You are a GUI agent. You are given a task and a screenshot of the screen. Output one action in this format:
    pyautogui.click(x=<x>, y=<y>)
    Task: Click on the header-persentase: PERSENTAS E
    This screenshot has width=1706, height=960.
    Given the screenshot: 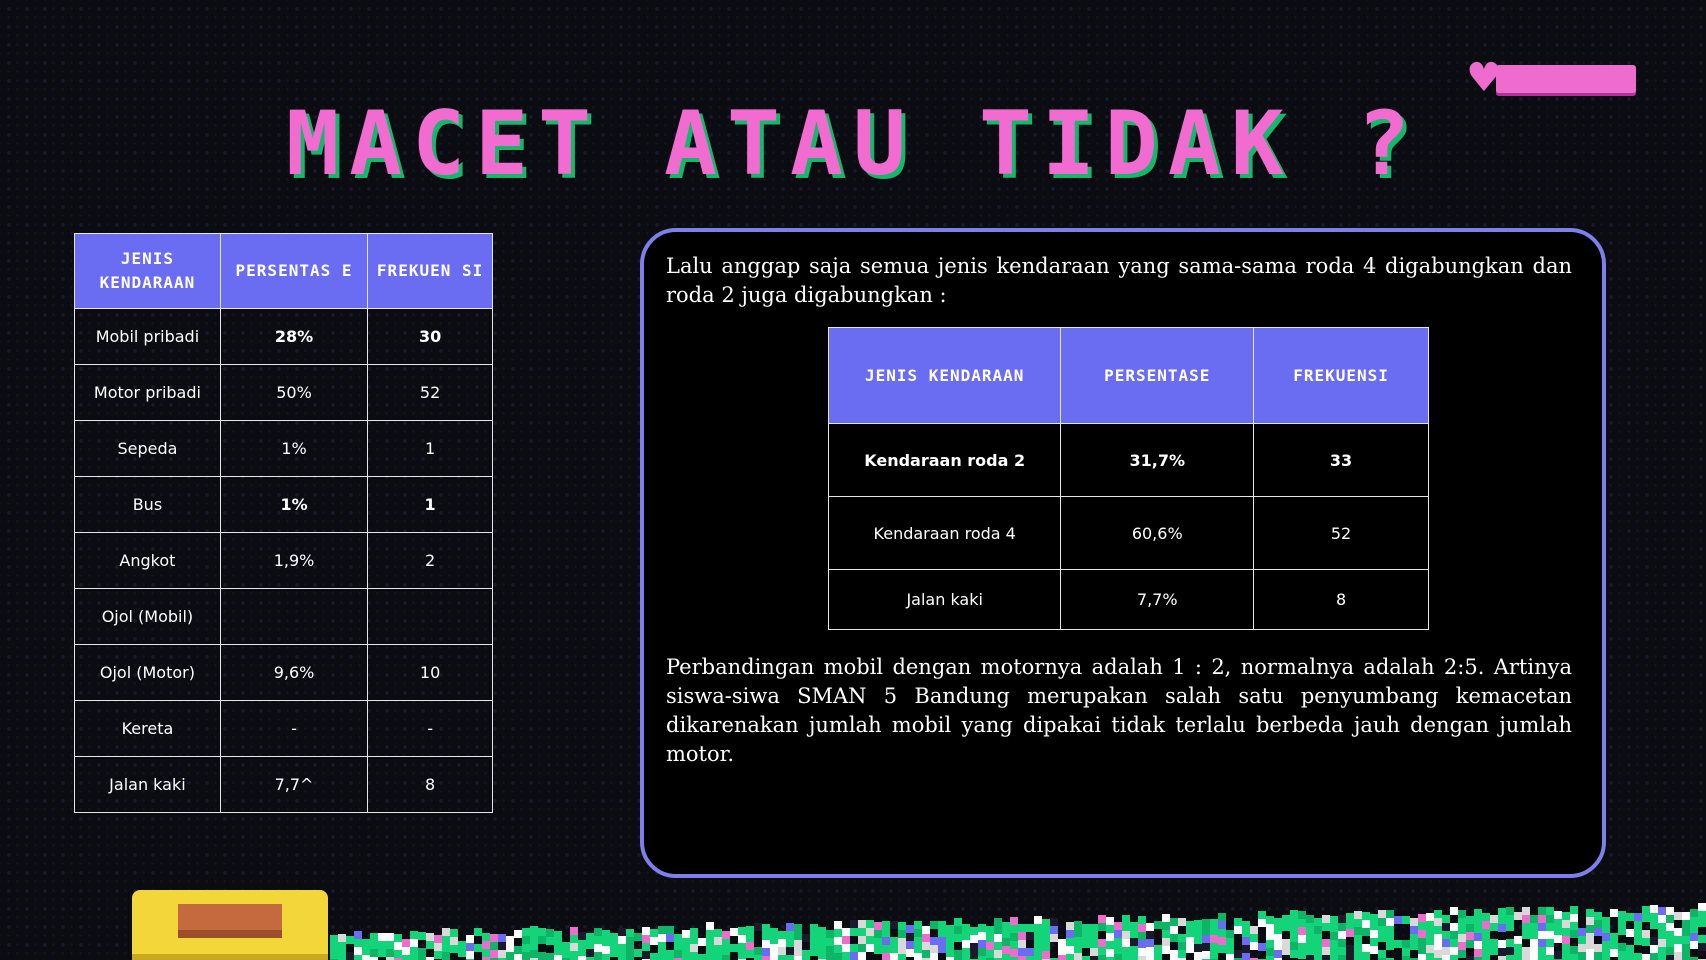 What is the action you would take?
    pyautogui.click(x=294, y=271)
    